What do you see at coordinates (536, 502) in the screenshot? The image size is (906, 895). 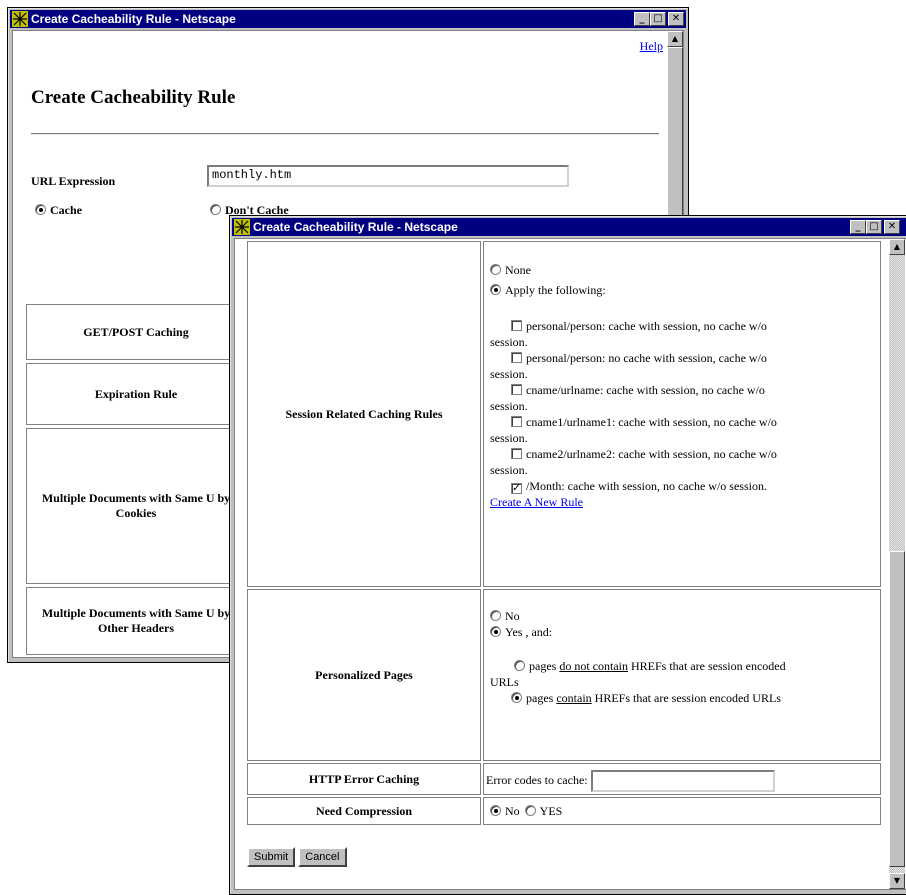 I see `create-new-rule-link: Create A New Rule` at bounding box center [536, 502].